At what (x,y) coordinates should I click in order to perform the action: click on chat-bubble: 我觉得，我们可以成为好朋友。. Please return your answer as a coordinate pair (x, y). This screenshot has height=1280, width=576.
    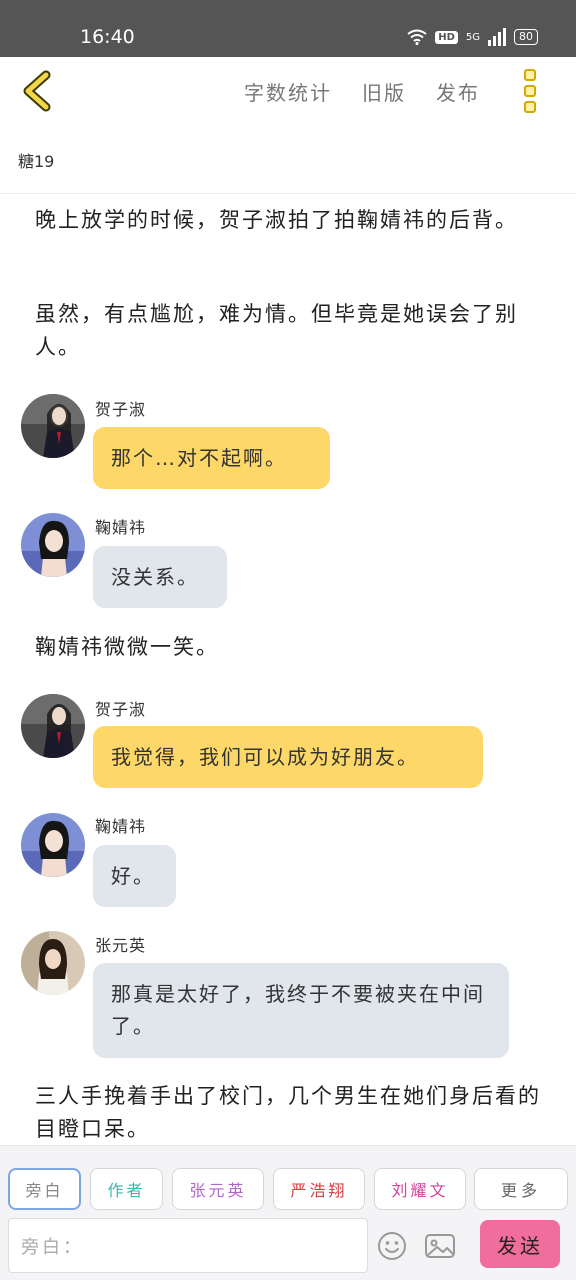
    Looking at the image, I should click on (288, 757).